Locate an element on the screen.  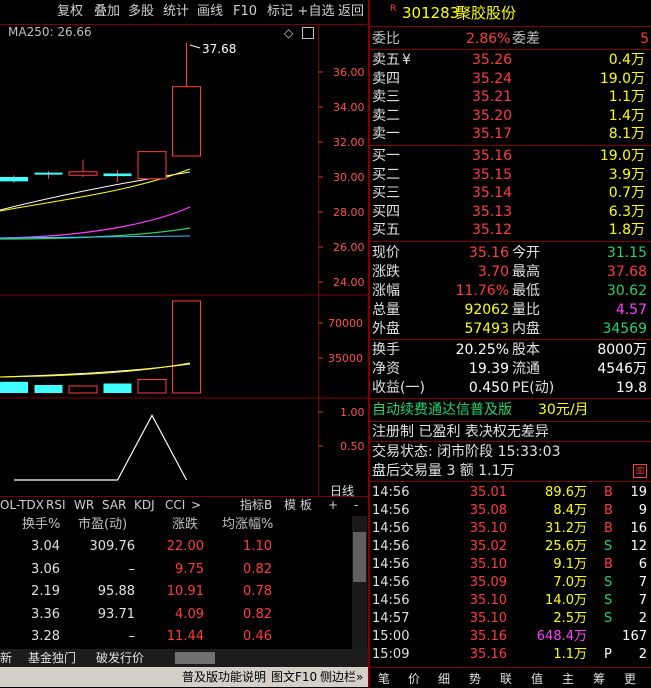
tab-more: > is located at coordinates (196, 505).